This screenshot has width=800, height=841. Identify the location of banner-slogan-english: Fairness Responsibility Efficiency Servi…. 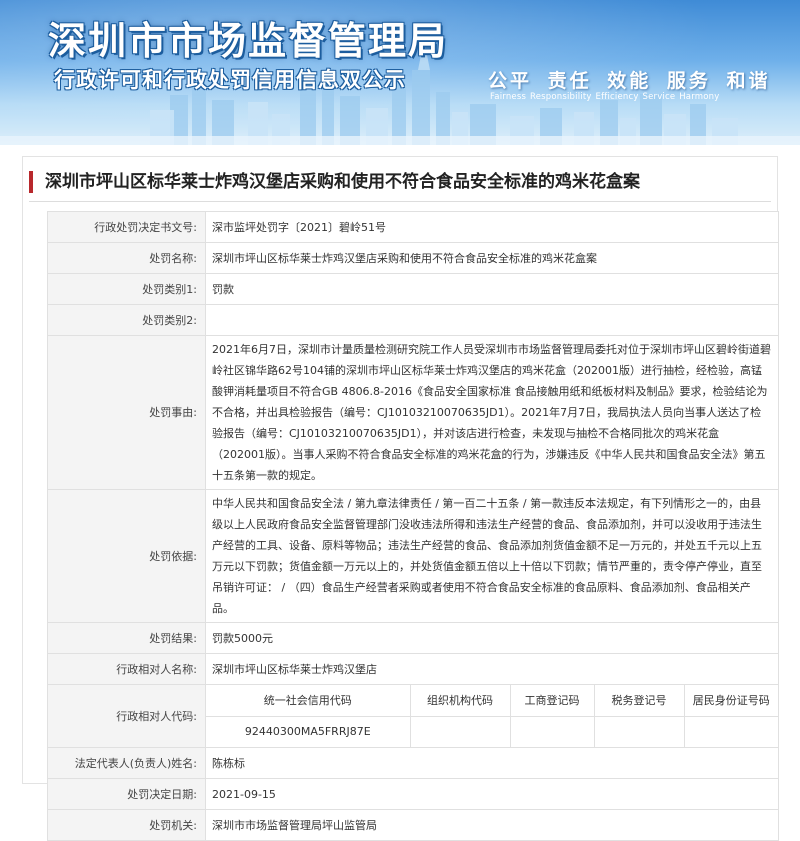
(605, 97).